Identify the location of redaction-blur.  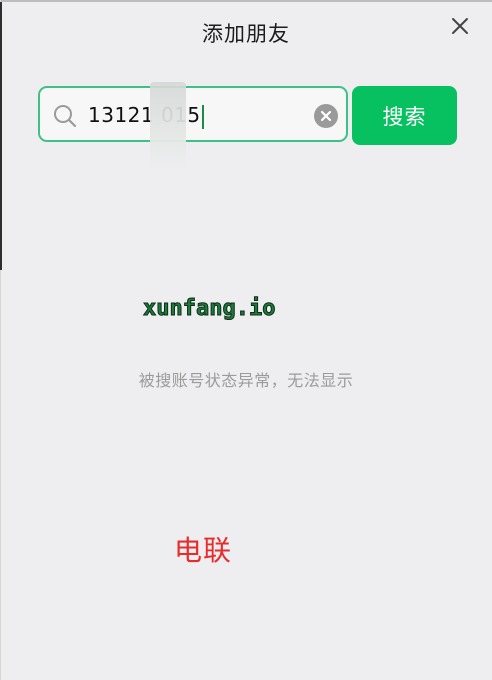
(168, 128).